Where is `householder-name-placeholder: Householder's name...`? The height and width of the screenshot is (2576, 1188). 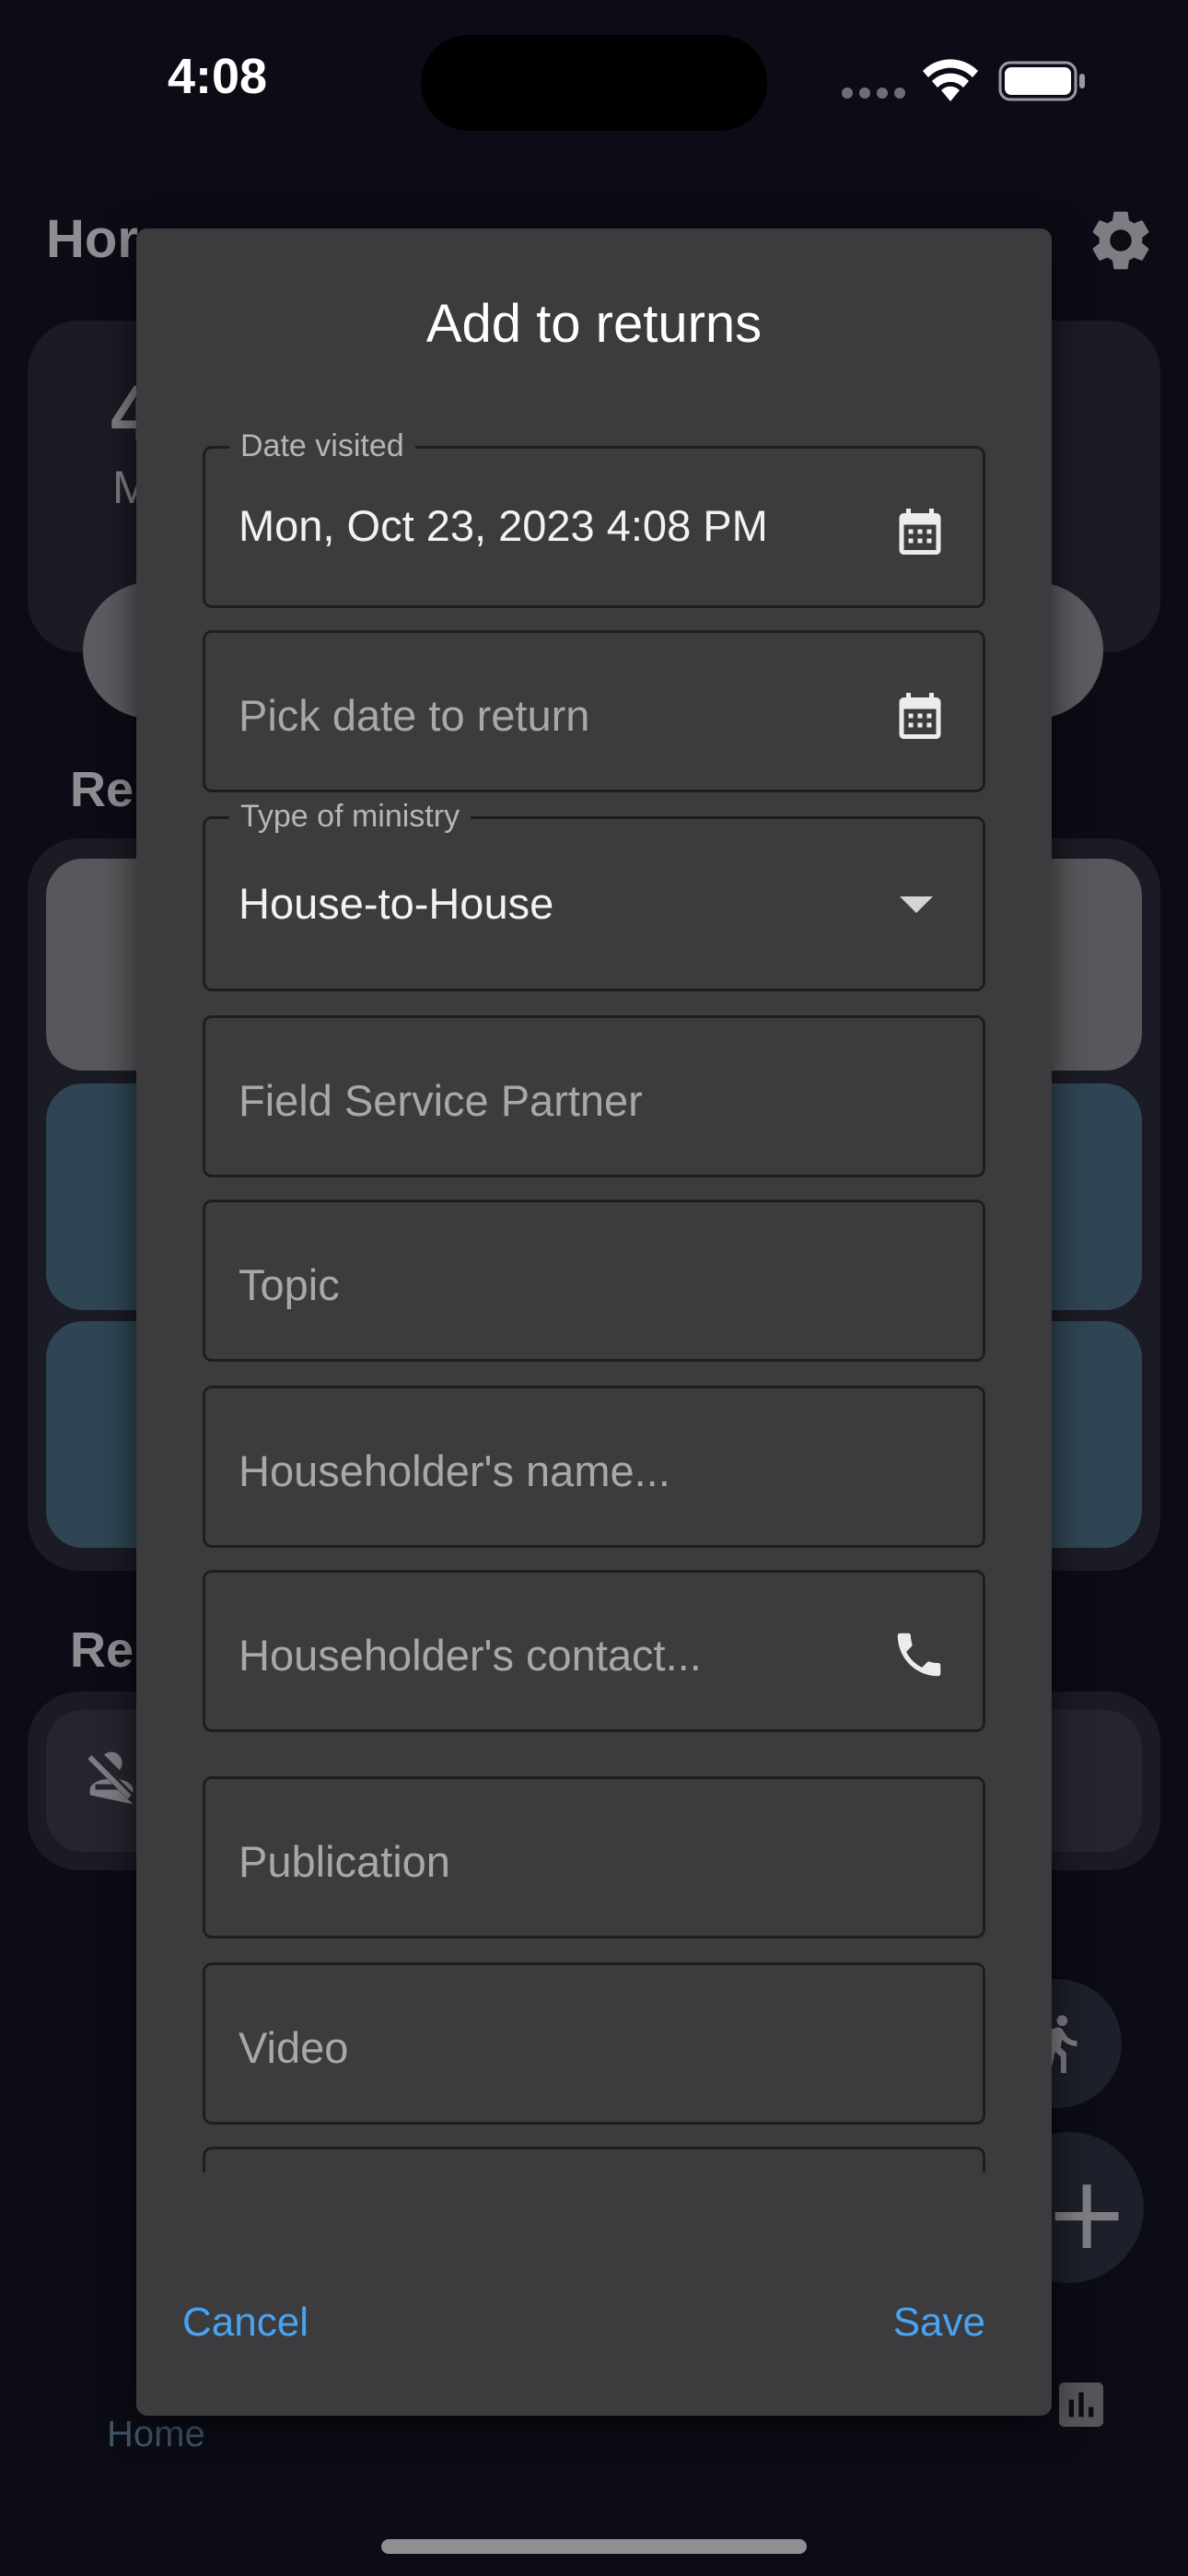 householder-name-placeholder: Householder's name... is located at coordinates (454, 1470).